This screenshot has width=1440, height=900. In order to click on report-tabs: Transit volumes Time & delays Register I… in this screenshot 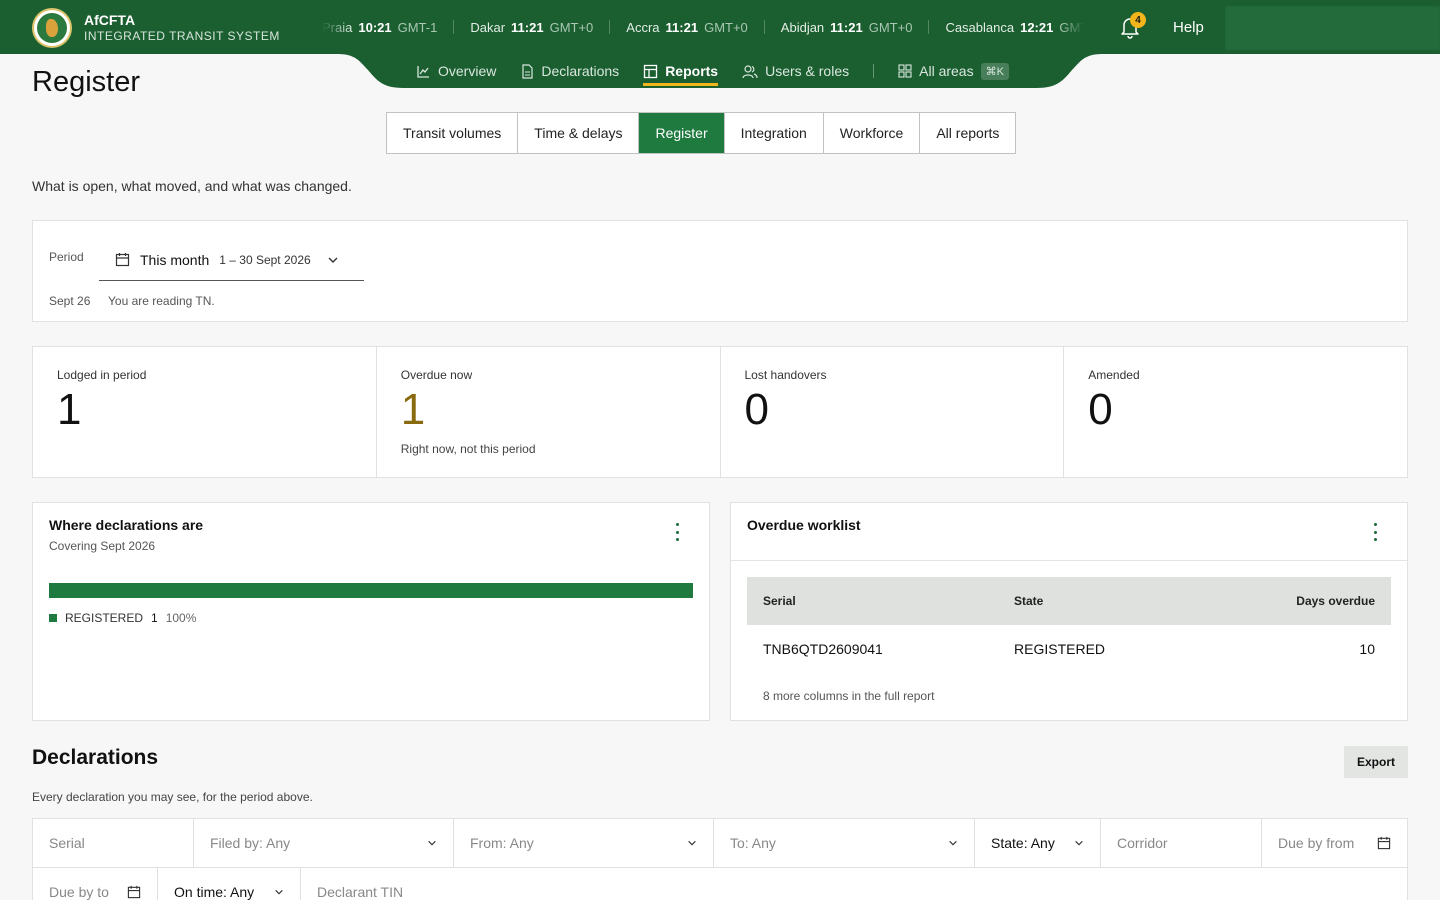, I will do `click(701, 133)`.